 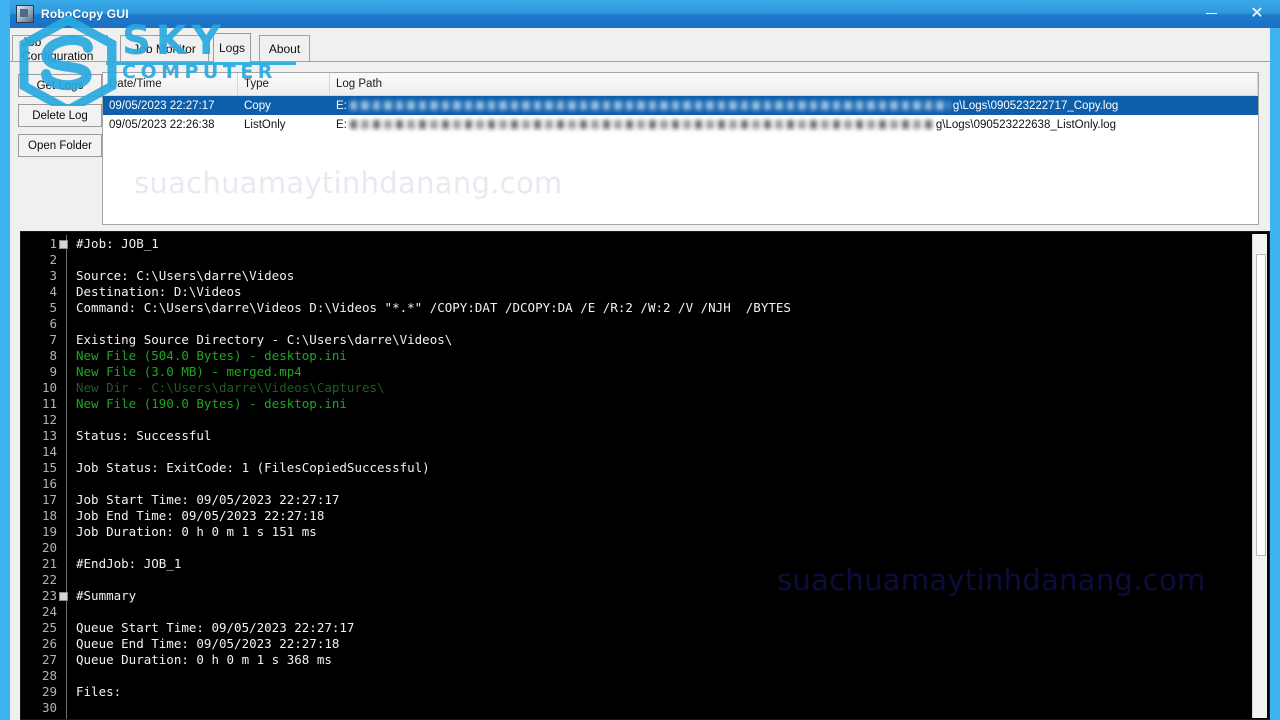 I want to click on line-number: 12, so click(x=49, y=419).